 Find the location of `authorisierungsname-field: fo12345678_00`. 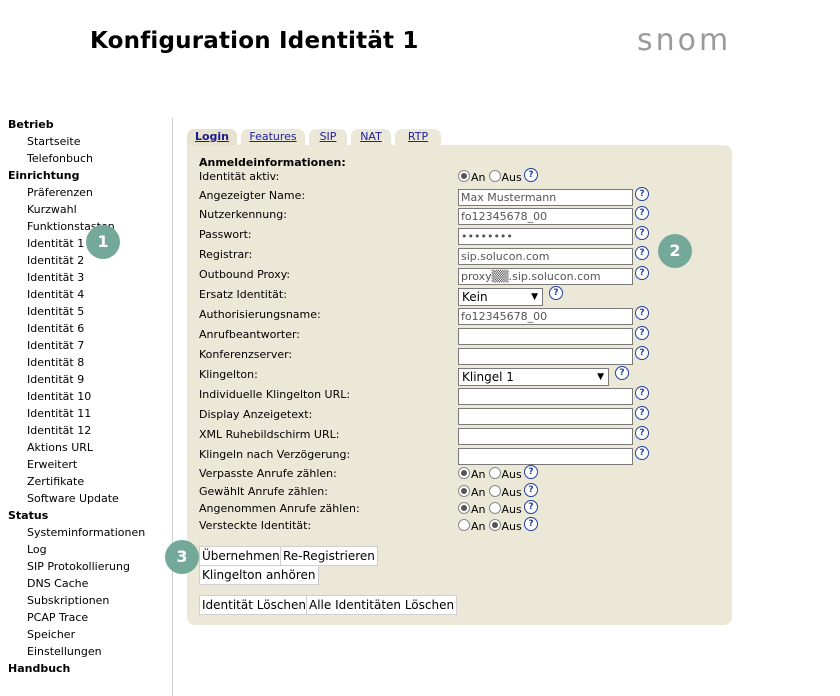

authorisierungsname-field: fo12345678_00 is located at coordinates (545, 316).